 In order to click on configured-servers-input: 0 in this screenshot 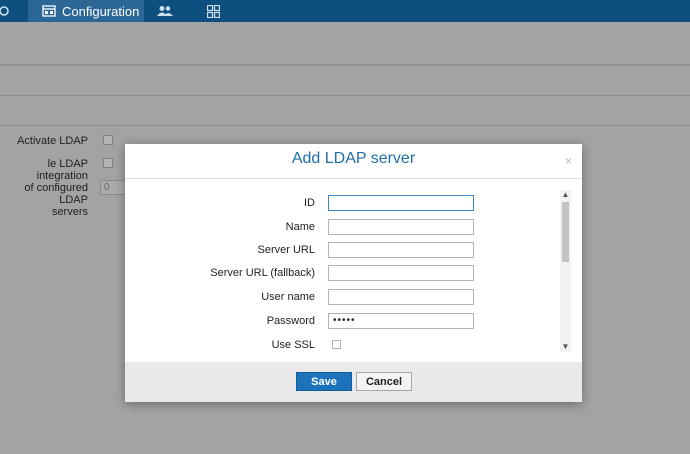, I will do `click(113, 187)`.